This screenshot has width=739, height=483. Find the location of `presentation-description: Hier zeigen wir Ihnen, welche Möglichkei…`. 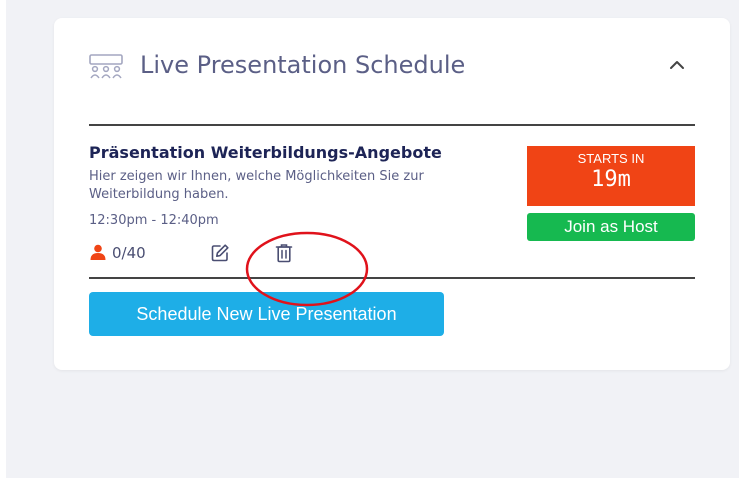

presentation-description: Hier zeigen wir Ihnen, welche Möglichkei… is located at coordinates (256, 185).